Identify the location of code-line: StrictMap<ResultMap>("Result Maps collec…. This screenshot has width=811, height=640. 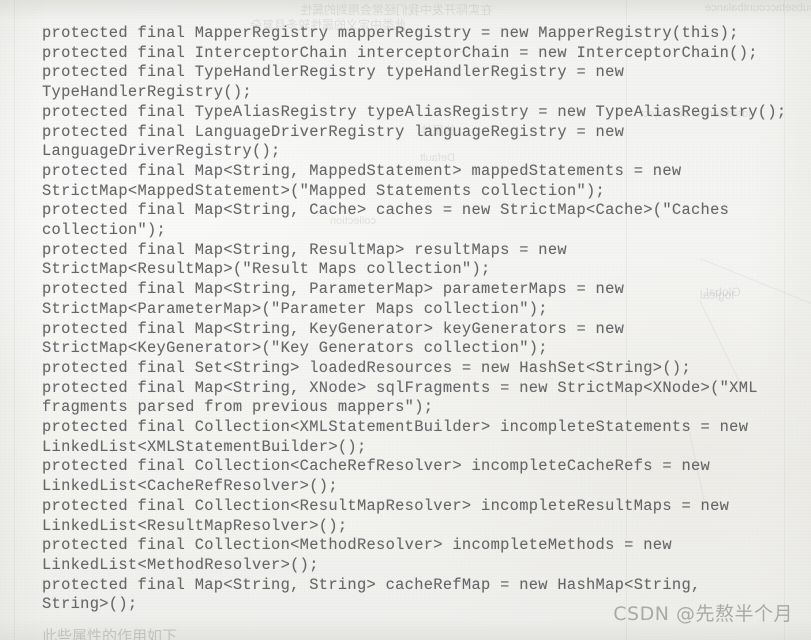
(266, 269).